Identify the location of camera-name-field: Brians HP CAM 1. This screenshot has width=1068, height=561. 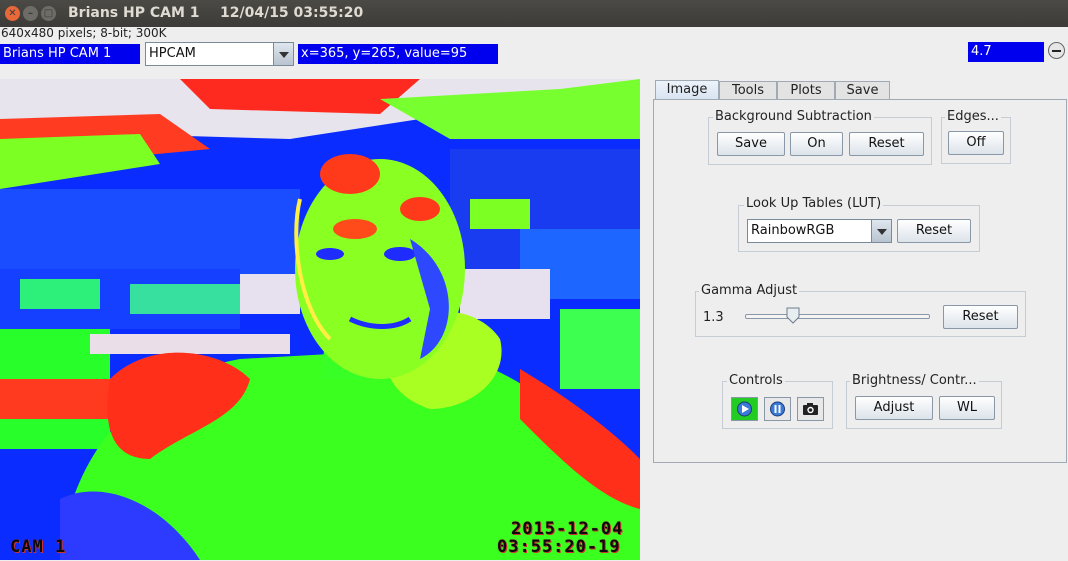
(70, 54).